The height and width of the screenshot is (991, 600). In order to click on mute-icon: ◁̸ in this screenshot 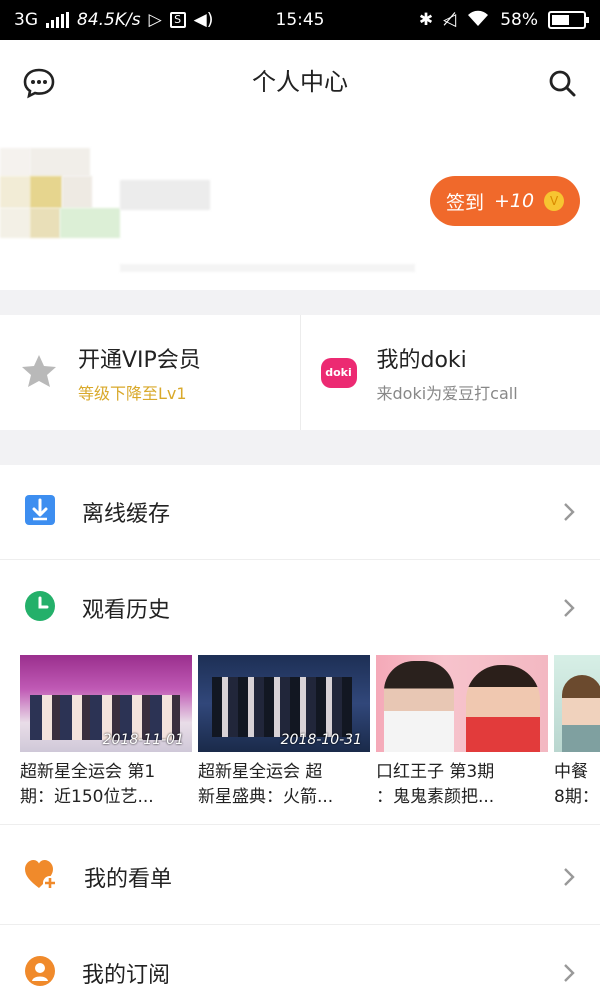, I will do `click(450, 20)`.